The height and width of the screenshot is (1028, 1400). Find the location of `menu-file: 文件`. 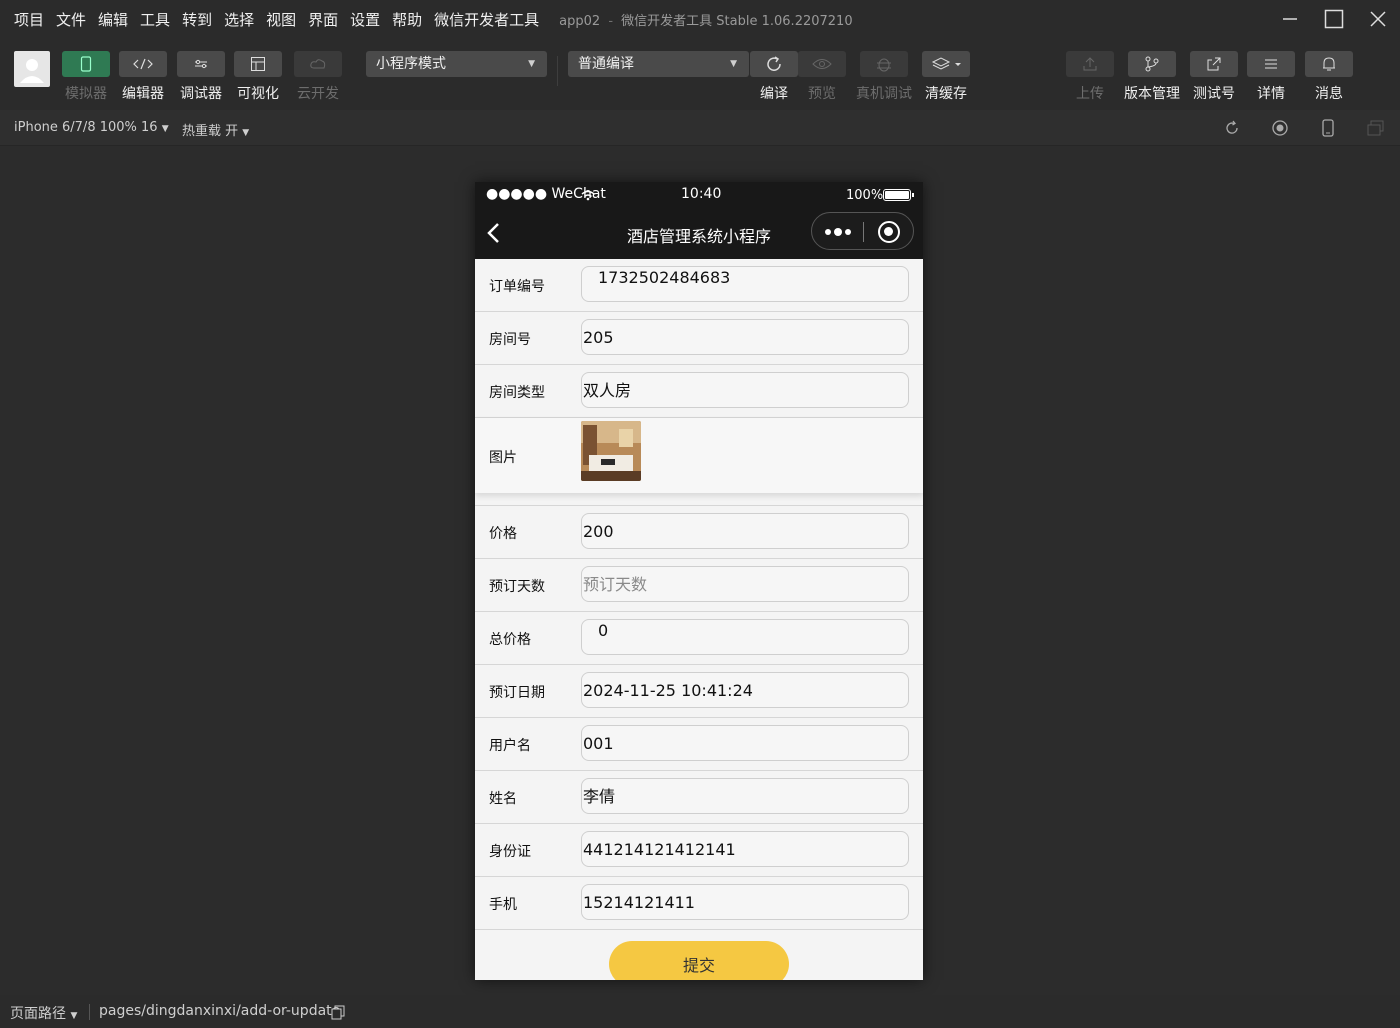

menu-file: 文件 is located at coordinates (71, 19).